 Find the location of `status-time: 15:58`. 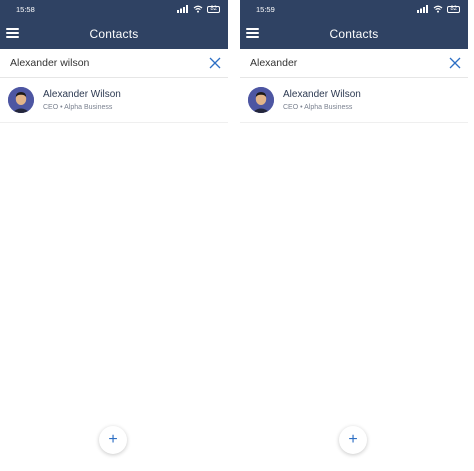

status-time: 15:58 is located at coordinates (25, 9).